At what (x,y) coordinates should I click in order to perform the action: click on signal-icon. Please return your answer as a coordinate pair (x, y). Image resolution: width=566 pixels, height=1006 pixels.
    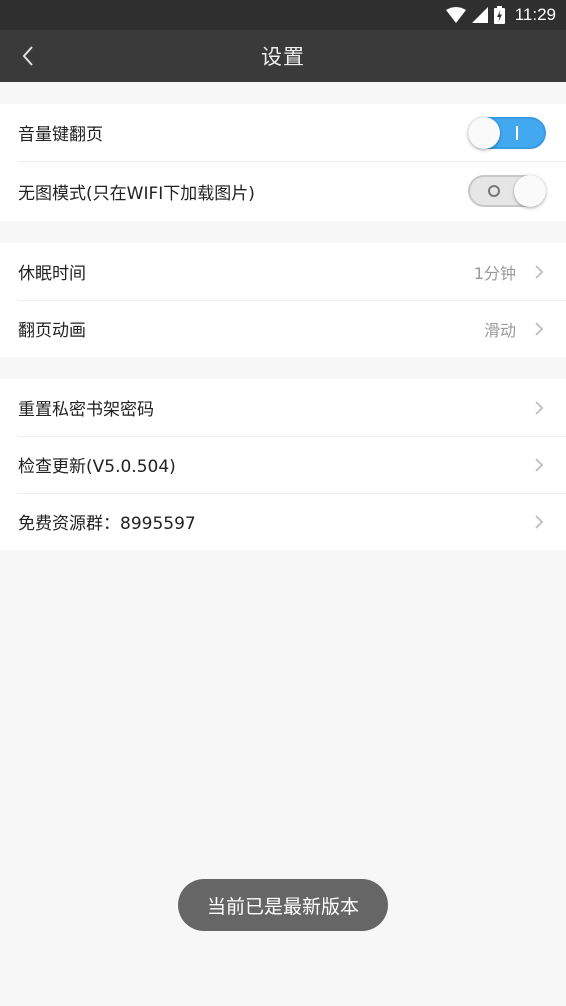
    Looking at the image, I should click on (479, 15).